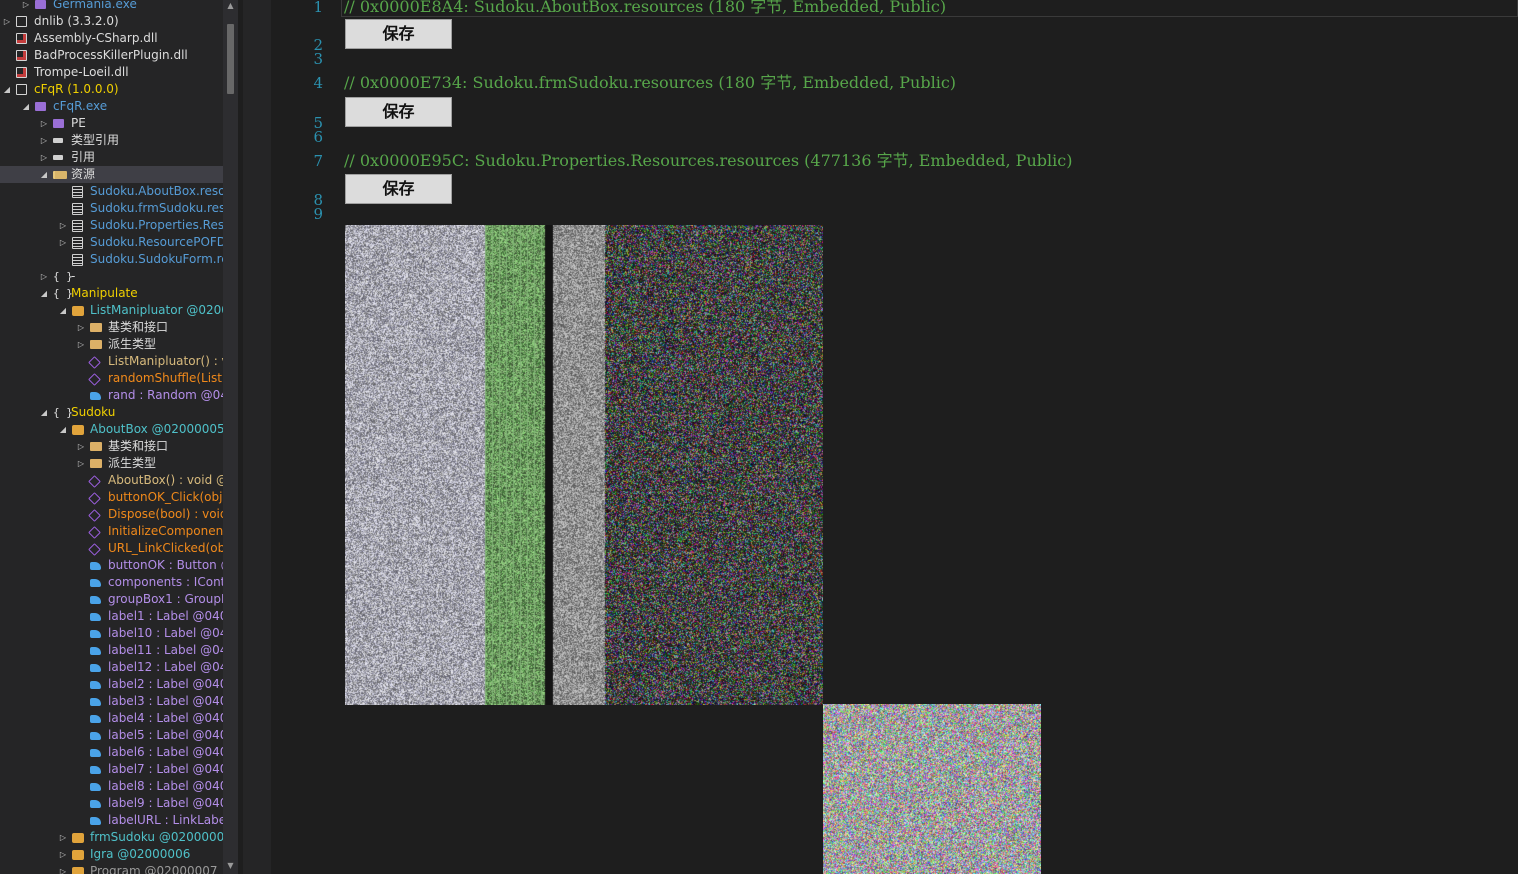  I want to click on tree-item: ◢ ListManipluator @02000002, so click(111, 310).